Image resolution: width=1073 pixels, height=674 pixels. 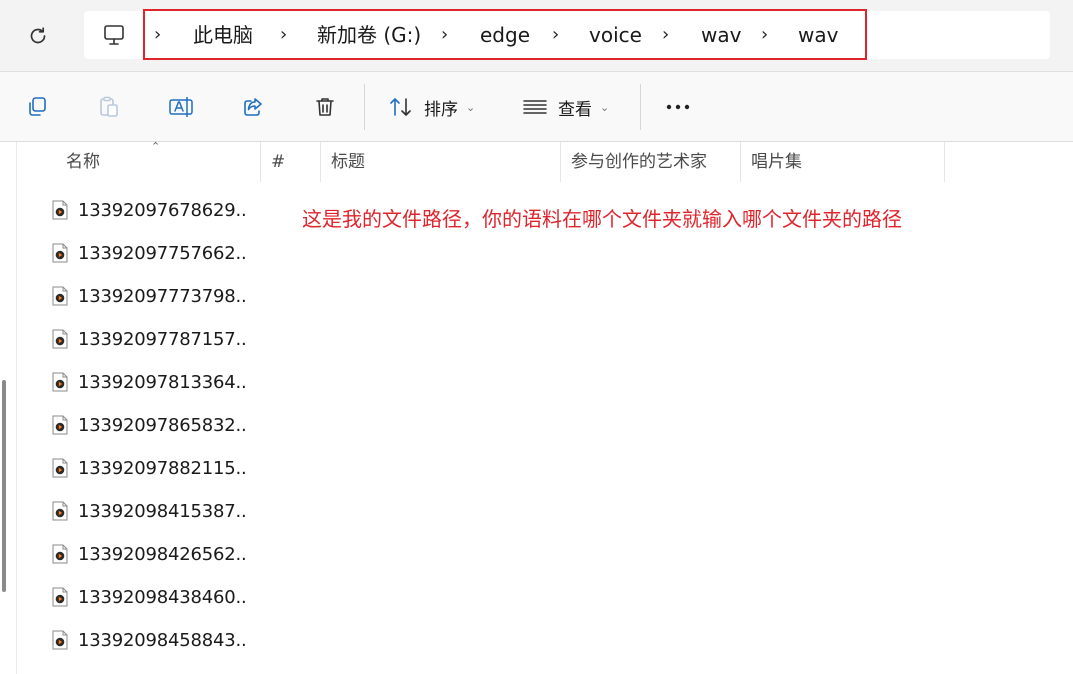 I want to click on refresh-icon, so click(x=38, y=35).